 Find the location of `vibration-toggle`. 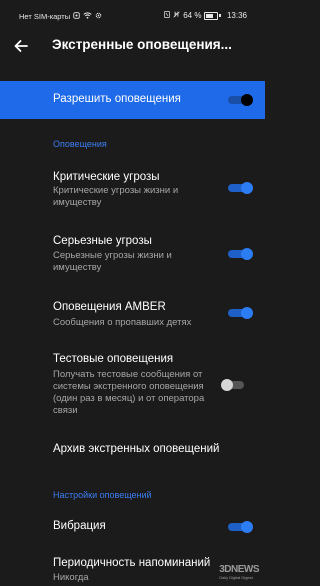

vibration-toggle is located at coordinates (240, 527).